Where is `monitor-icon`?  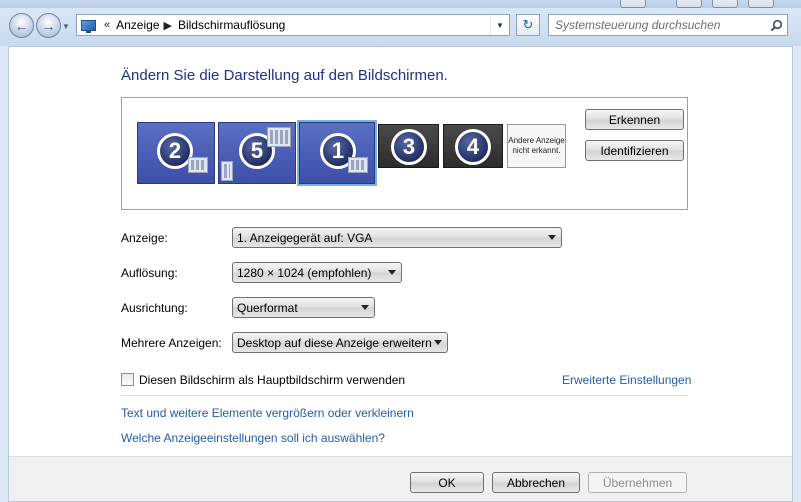
monitor-icon is located at coordinates (88, 26).